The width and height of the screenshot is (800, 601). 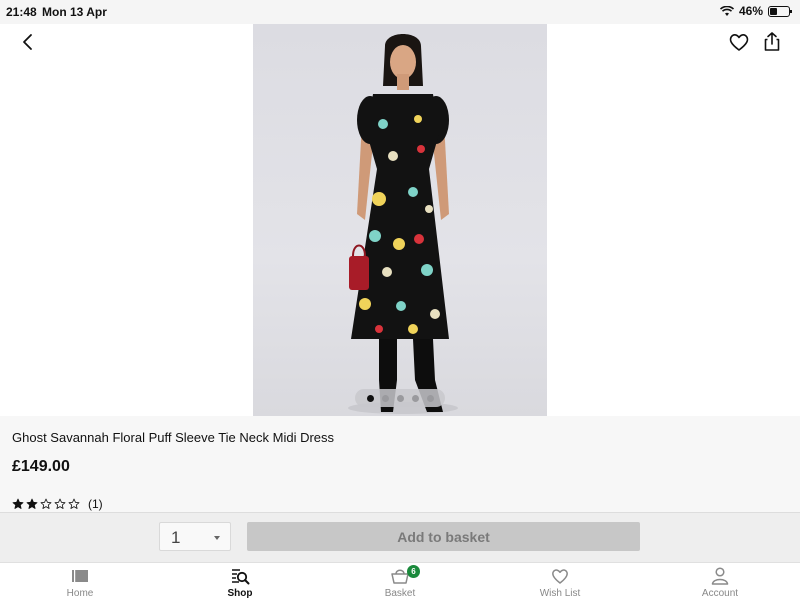 I want to click on home-icon, so click(x=80, y=576).